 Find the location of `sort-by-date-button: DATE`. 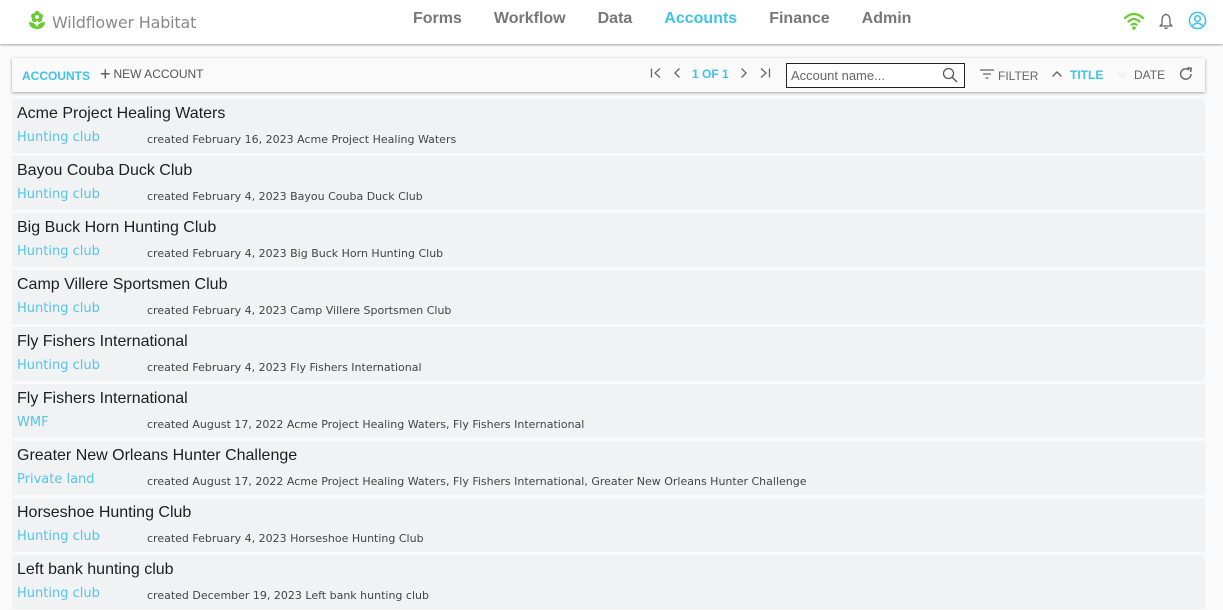

sort-by-date-button: DATE is located at coordinates (1140, 75).